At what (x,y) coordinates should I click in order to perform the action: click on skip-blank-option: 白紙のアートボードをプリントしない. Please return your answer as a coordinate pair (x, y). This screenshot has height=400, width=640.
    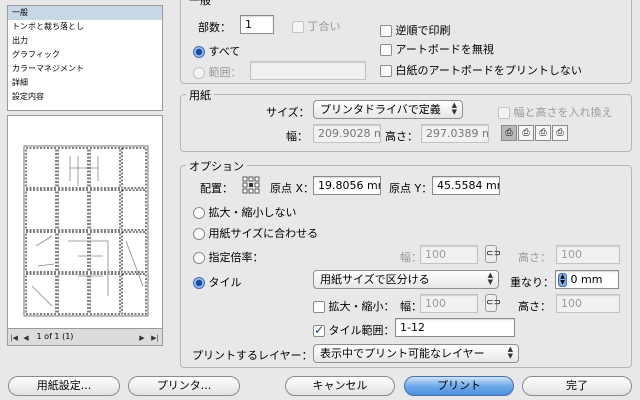
    Looking at the image, I should click on (481, 70).